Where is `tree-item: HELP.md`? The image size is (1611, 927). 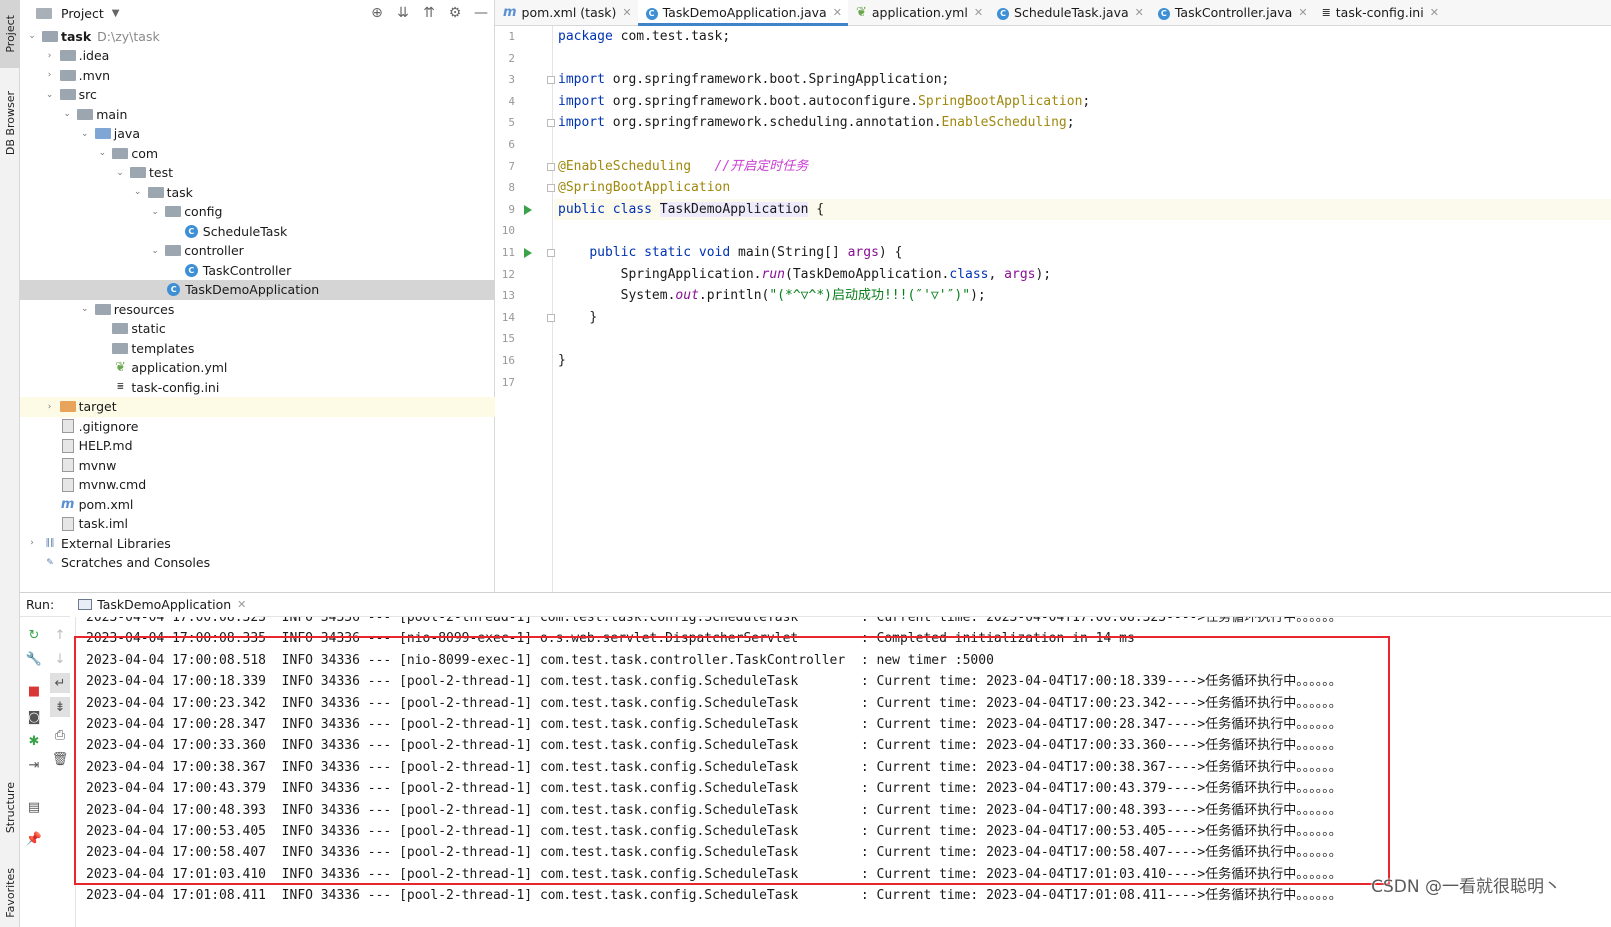 tree-item: HELP.md is located at coordinates (257, 446).